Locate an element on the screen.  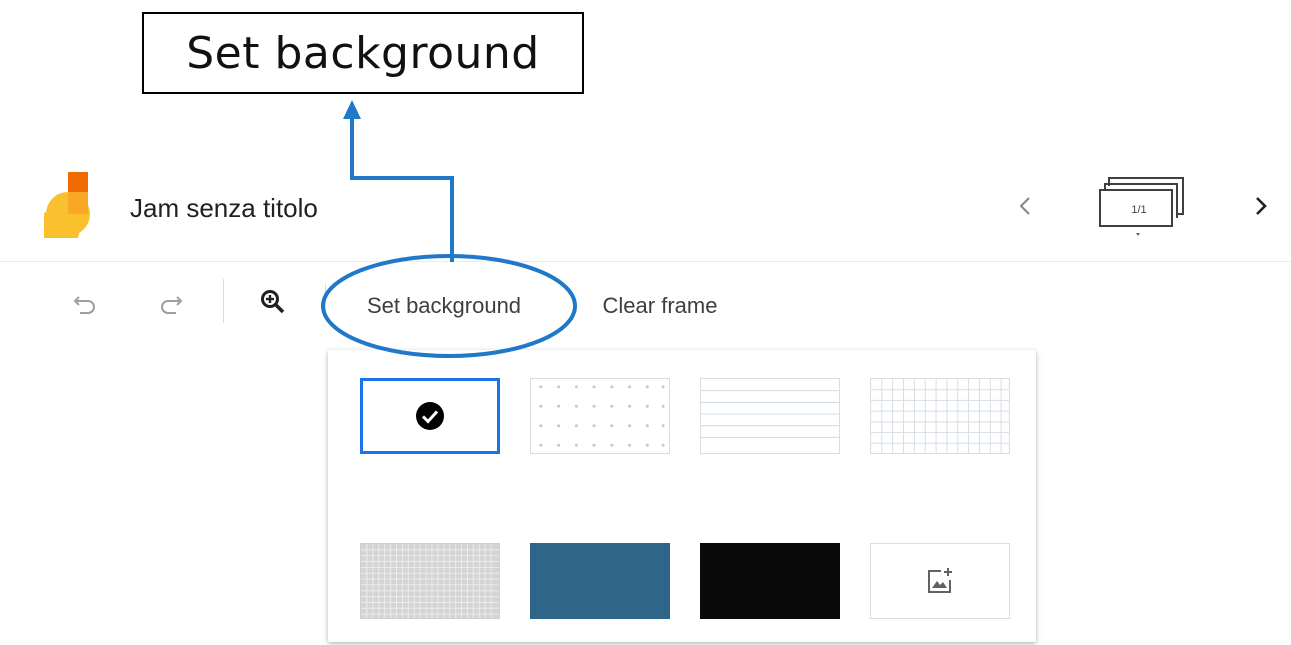
background-option-lines is located at coordinates (770, 416).